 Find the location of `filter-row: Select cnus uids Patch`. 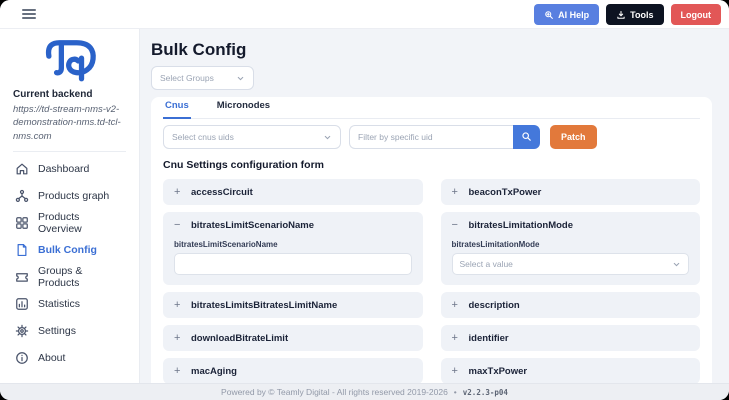

filter-row: Select cnus uids Patch is located at coordinates (431, 137).